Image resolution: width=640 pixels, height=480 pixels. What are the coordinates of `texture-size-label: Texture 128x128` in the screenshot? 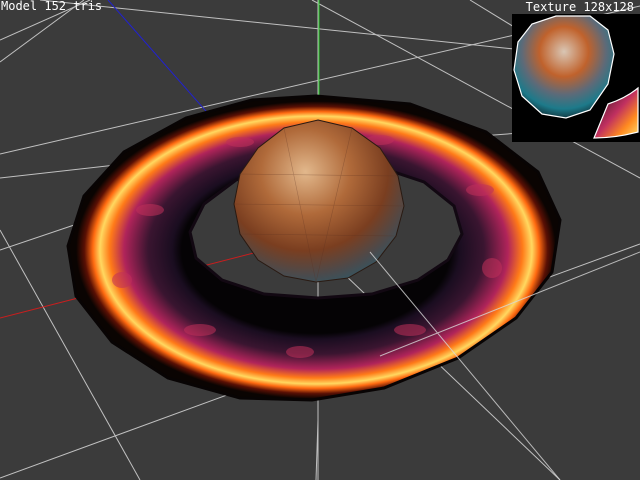 It's located at (579, 7).